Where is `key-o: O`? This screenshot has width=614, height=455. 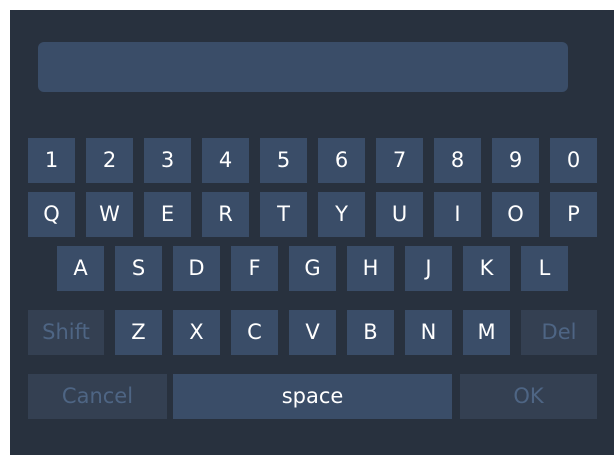 key-o: O is located at coordinates (515, 214).